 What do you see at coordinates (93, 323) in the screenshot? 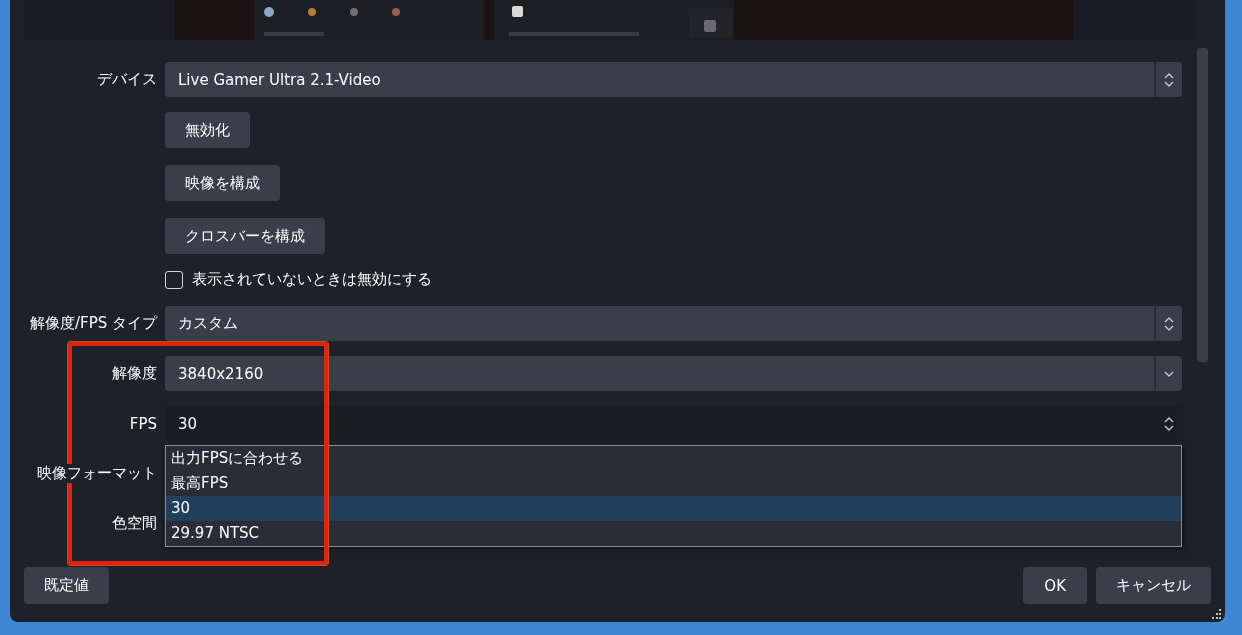
I see `field-label: 解像度/FPS タイプ` at bounding box center [93, 323].